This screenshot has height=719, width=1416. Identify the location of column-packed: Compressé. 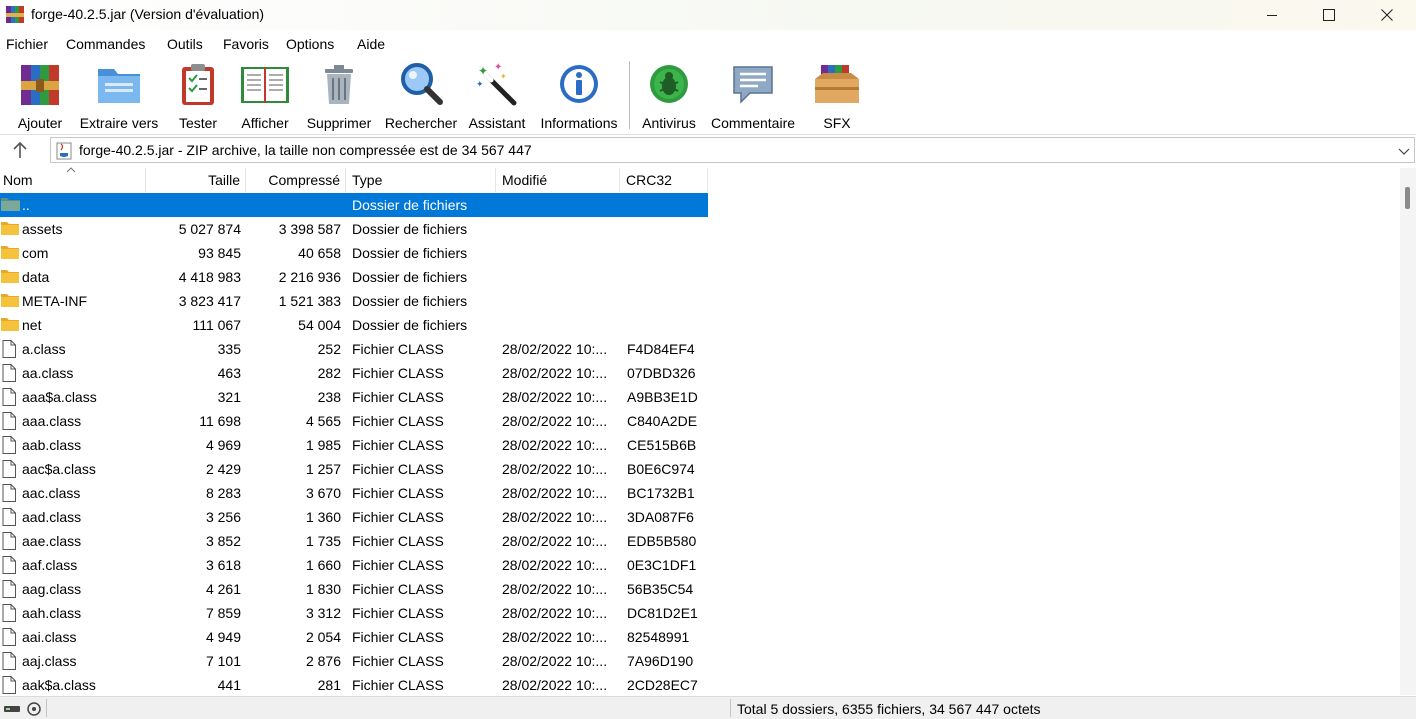
(296, 180).